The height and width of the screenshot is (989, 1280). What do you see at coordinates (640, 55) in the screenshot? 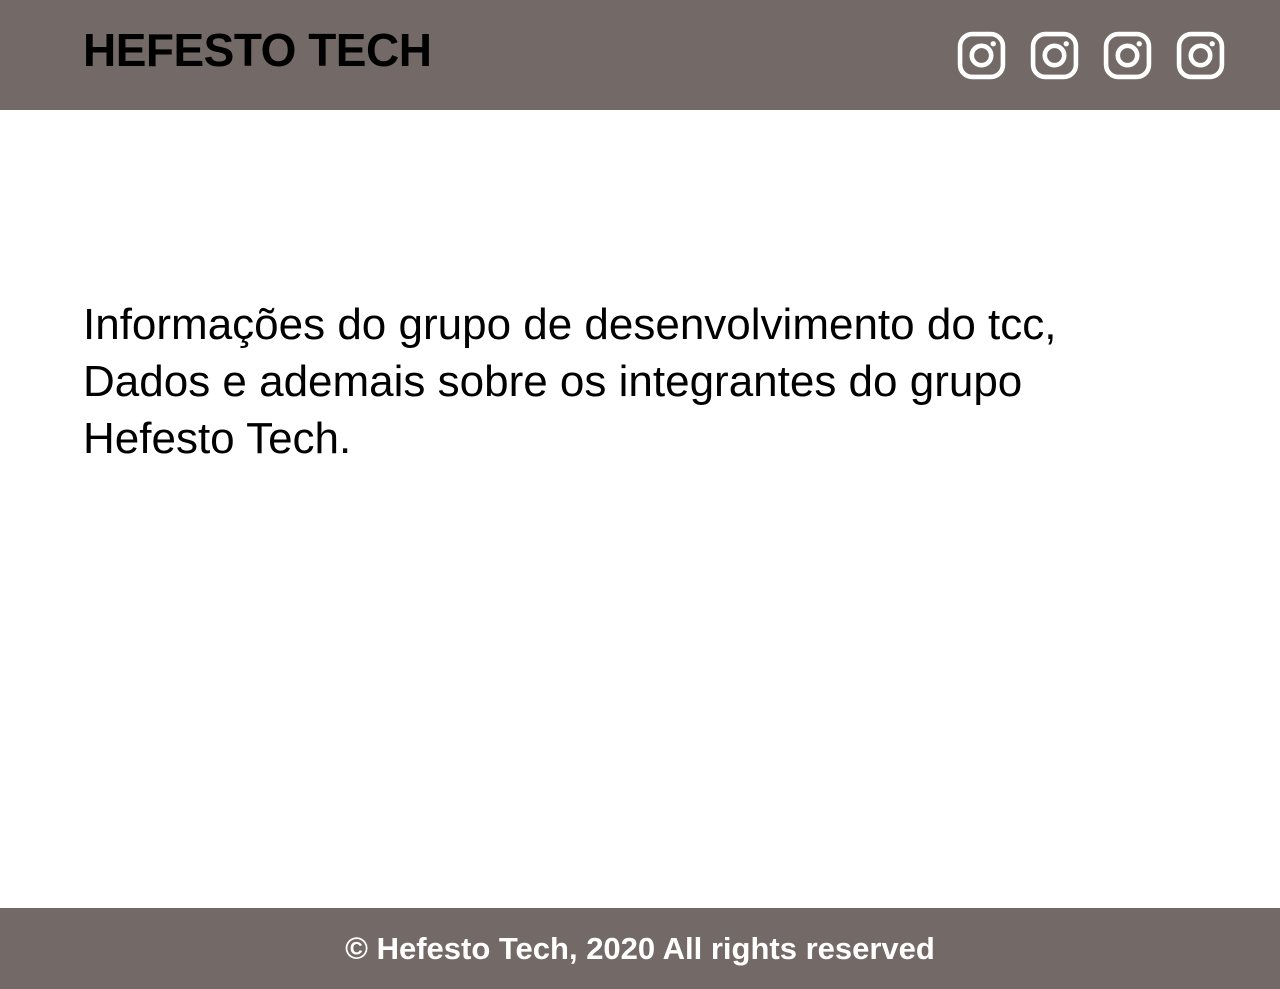
I see `site-header: HEFESTO TECH` at bounding box center [640, 55].